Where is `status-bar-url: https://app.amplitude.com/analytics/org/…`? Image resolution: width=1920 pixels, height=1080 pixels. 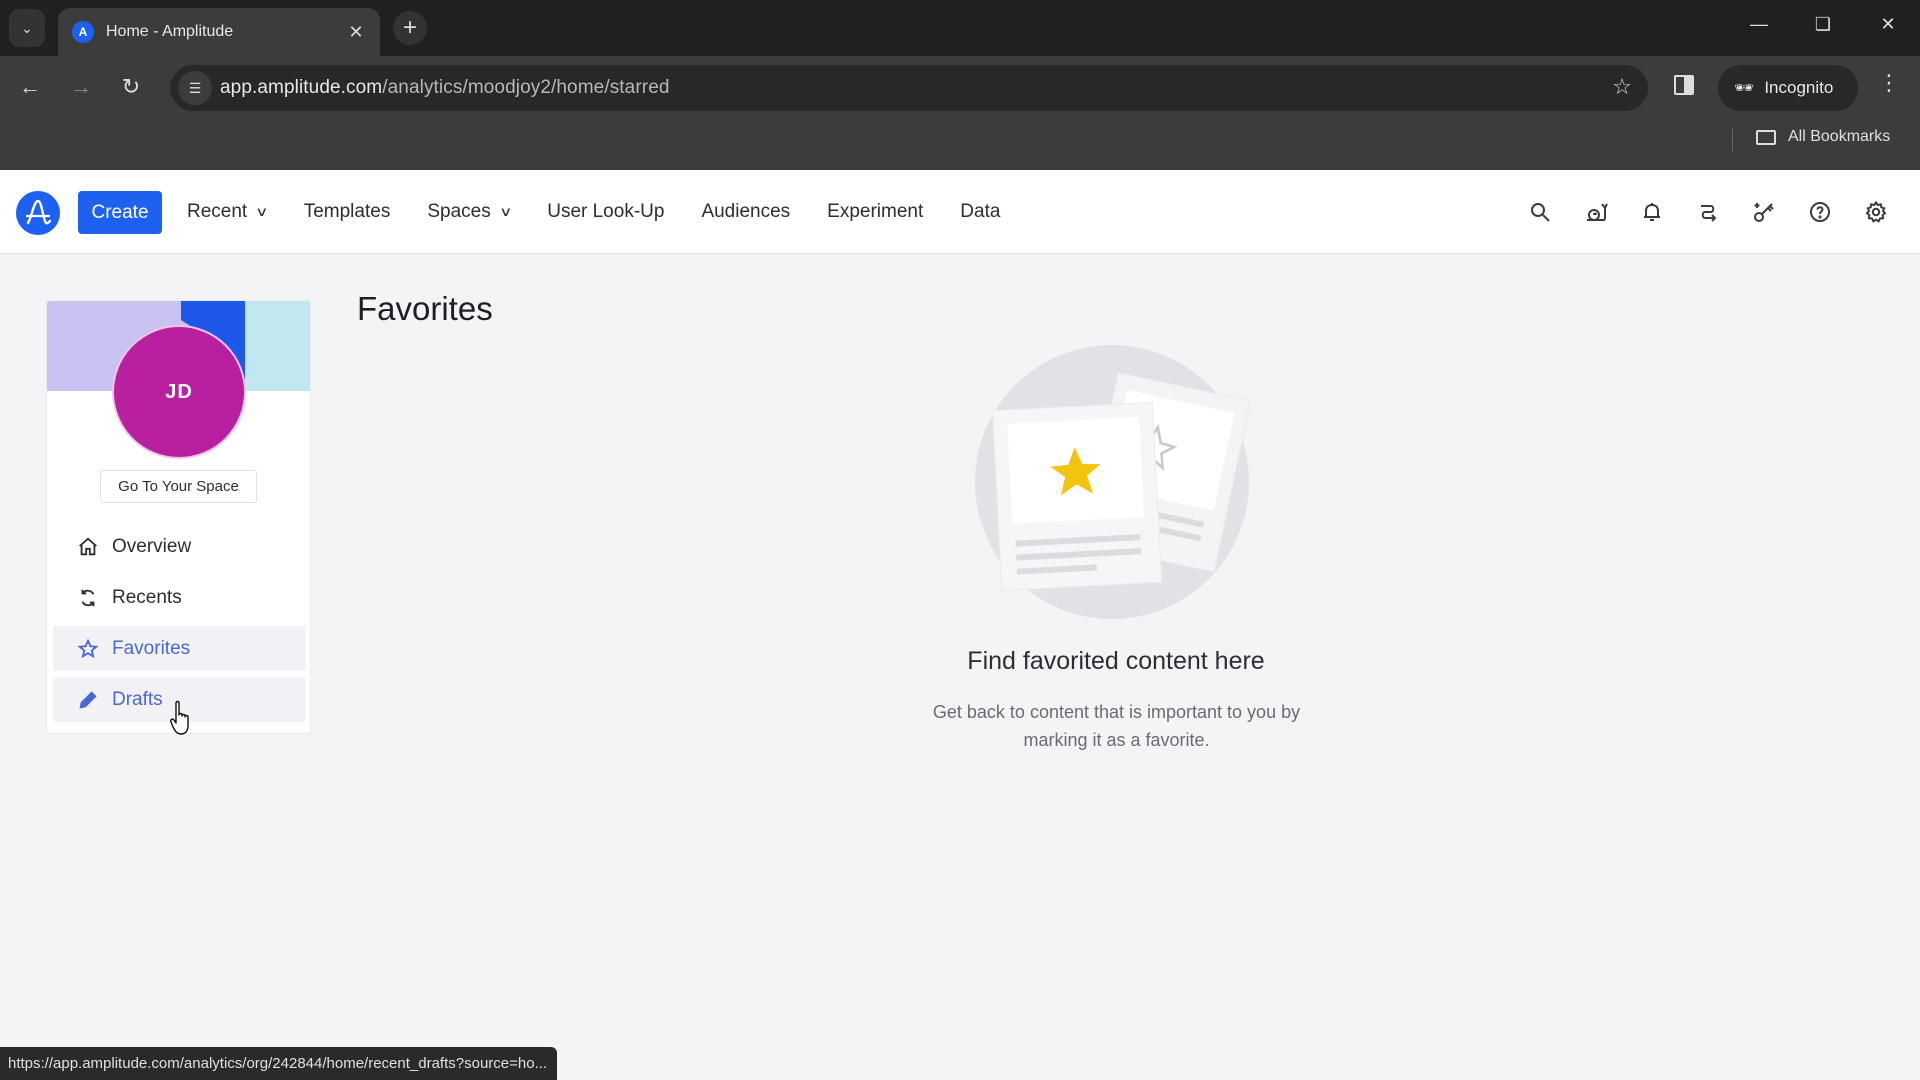 status-bar-url: https://app.amplitude.com/analytics/org/… is located at coordinates (279, 1063).